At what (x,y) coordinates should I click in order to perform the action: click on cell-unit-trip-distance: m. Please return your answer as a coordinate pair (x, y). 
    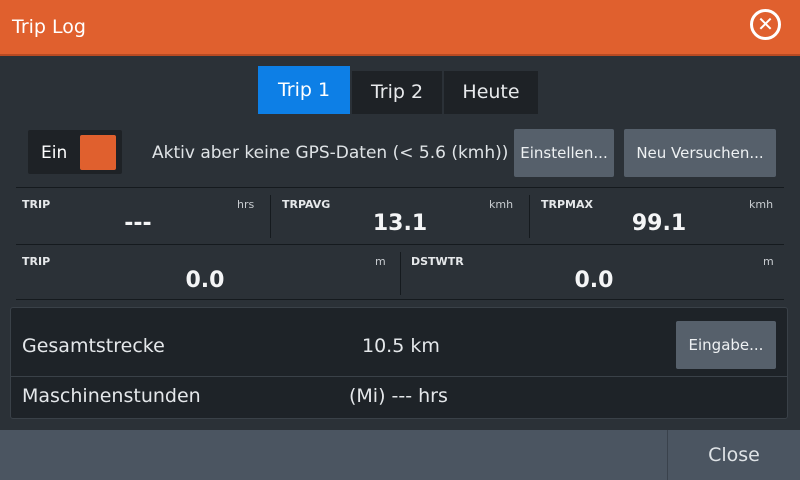
    Looking at the image, I should click on (380, 261).